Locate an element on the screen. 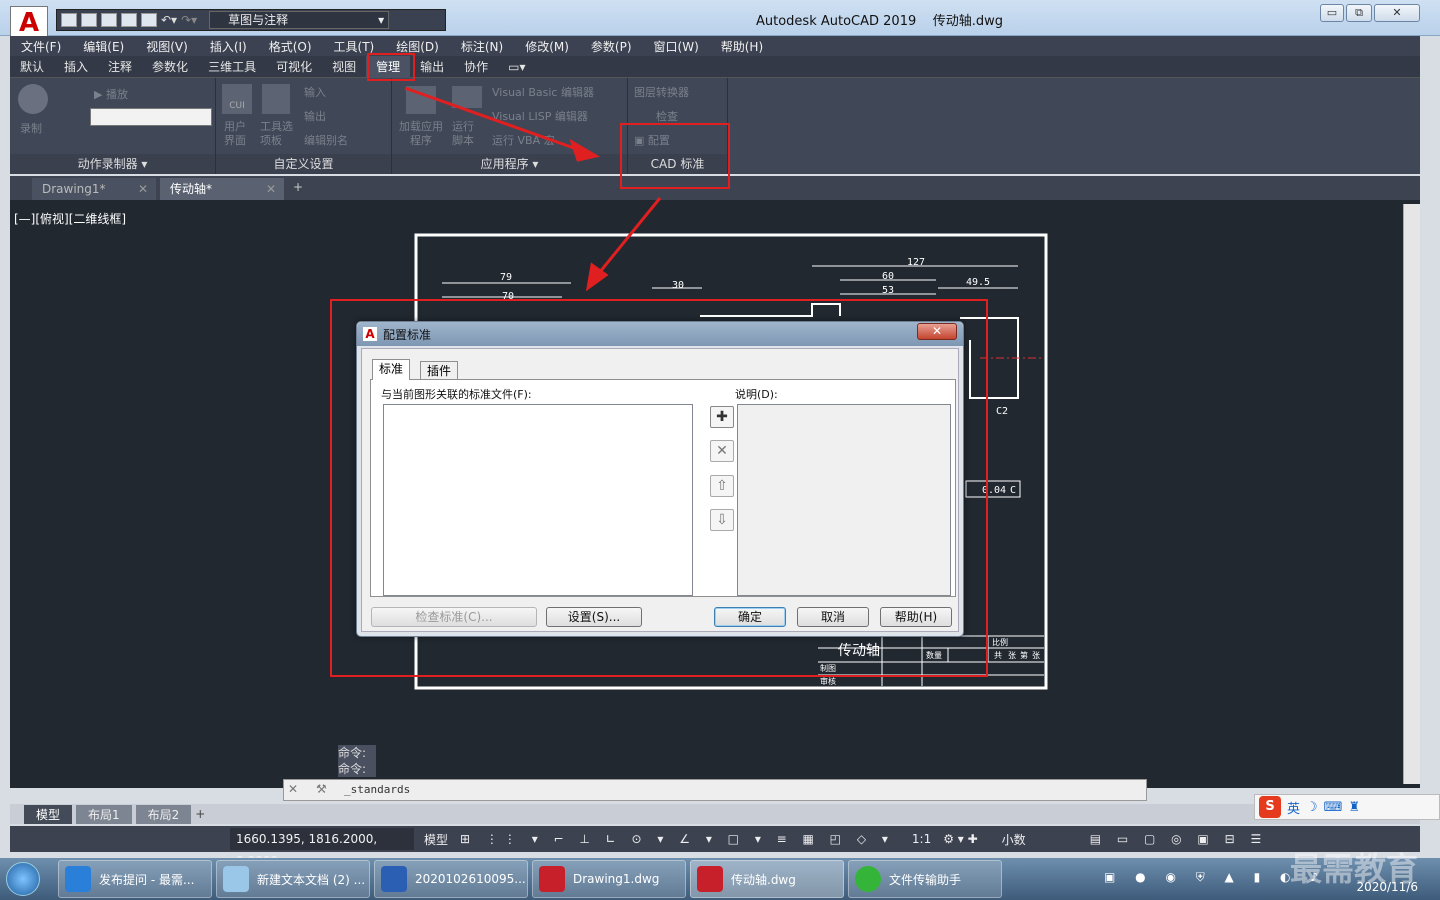 The image size is (1440, 900). title-cell: 第 is located at coordinates (1024, 655).